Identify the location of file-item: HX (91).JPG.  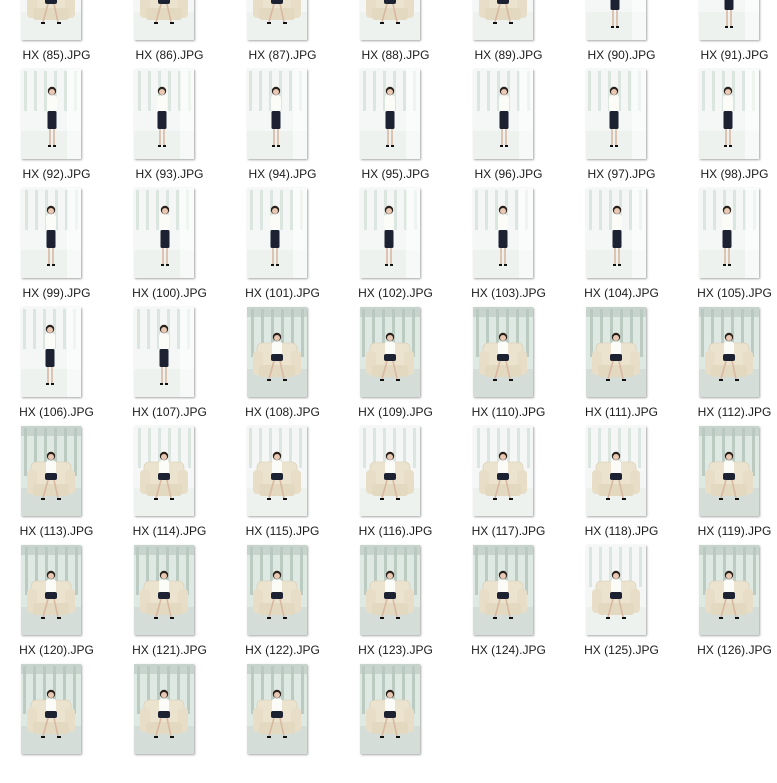
(727, 34).